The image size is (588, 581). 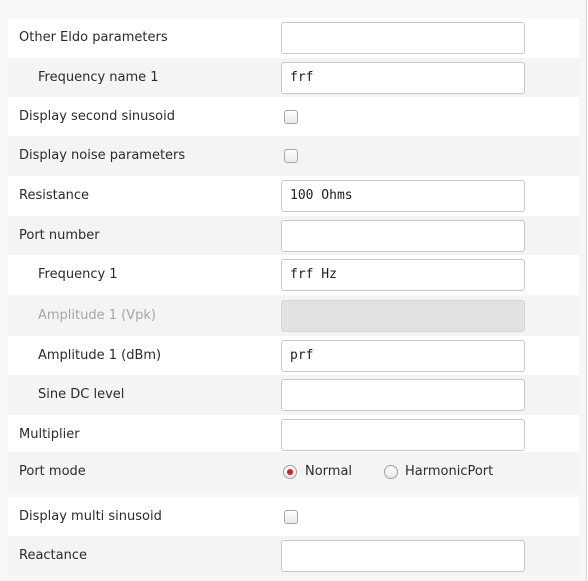 I want to click on frequency-name-1-input: frf, so click(x=403, y=78).